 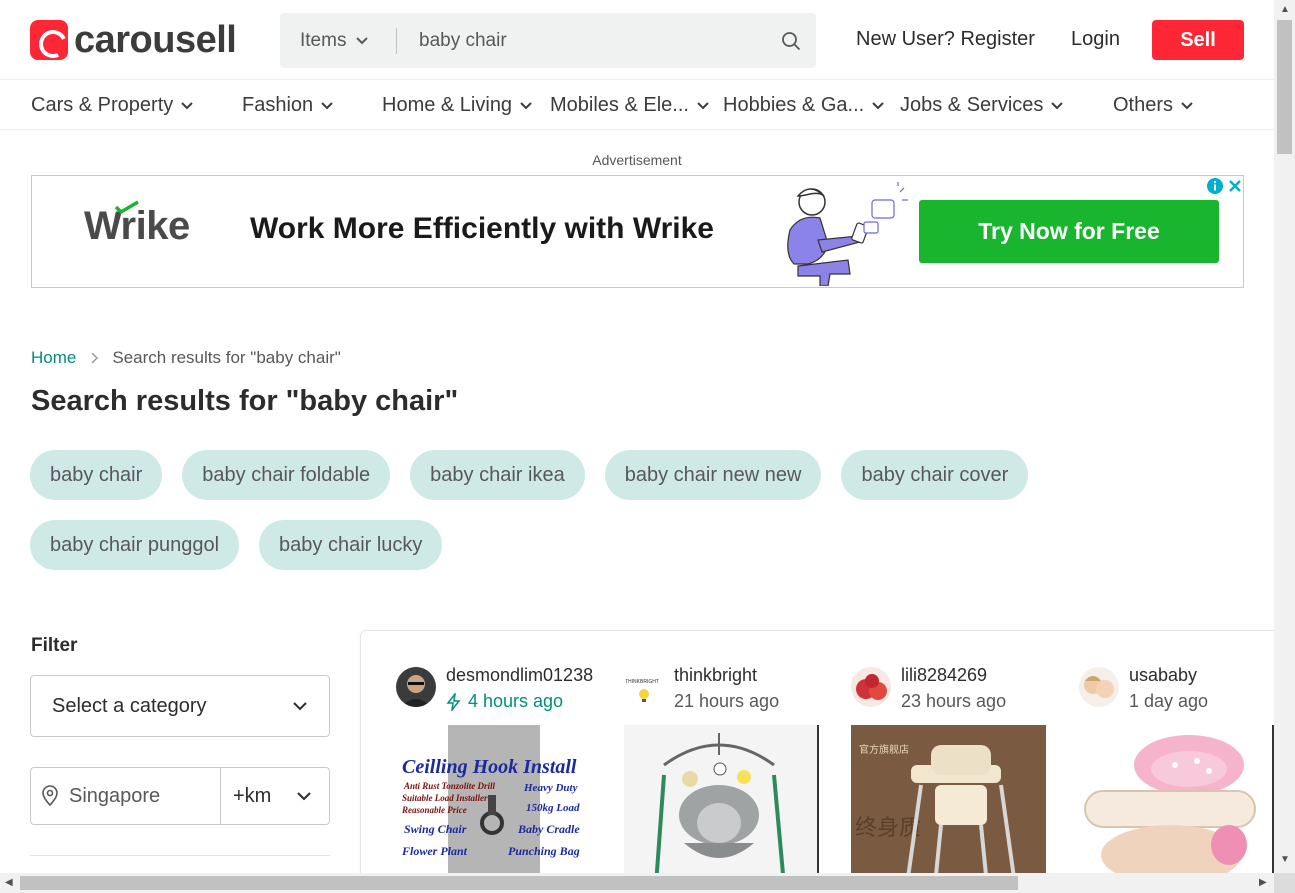 I want to click on horizontal-scrollbar-thumb, so click(x=519, y=883).